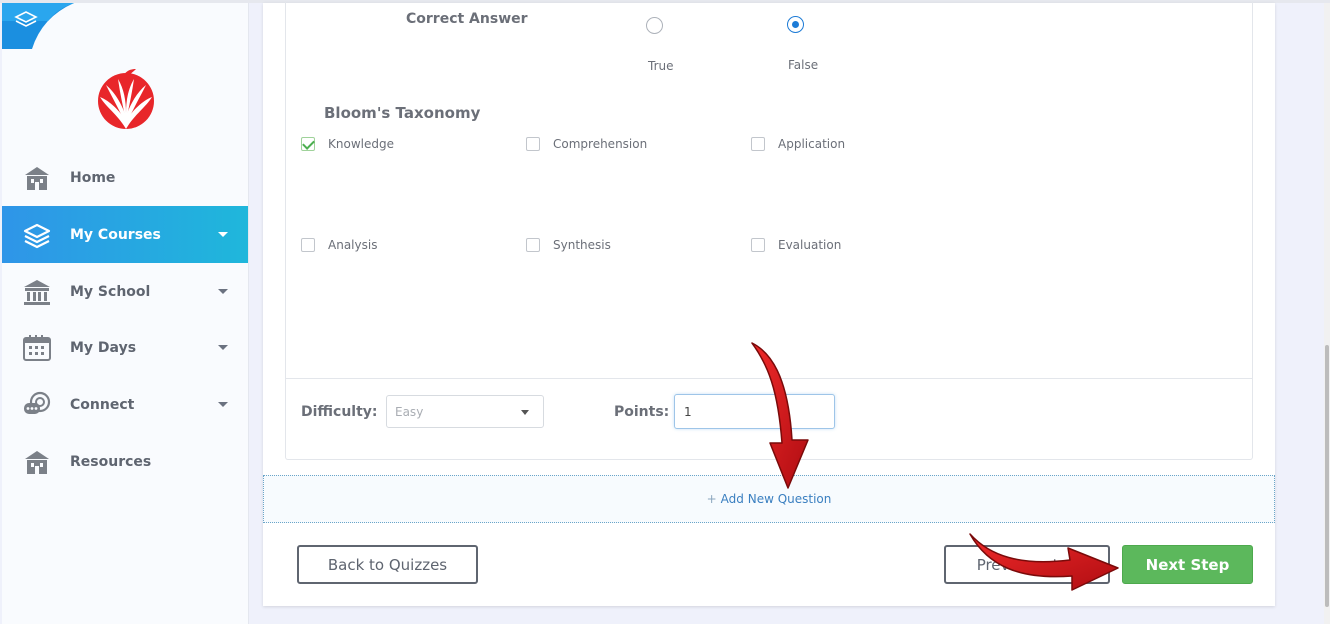 Image resolution: width=1330 pixels, height=624 pixels. Describe the element at coordinates (582, 245) in the screenshot. I see `checkbox-synthesis-label: Synthesis` at that location.